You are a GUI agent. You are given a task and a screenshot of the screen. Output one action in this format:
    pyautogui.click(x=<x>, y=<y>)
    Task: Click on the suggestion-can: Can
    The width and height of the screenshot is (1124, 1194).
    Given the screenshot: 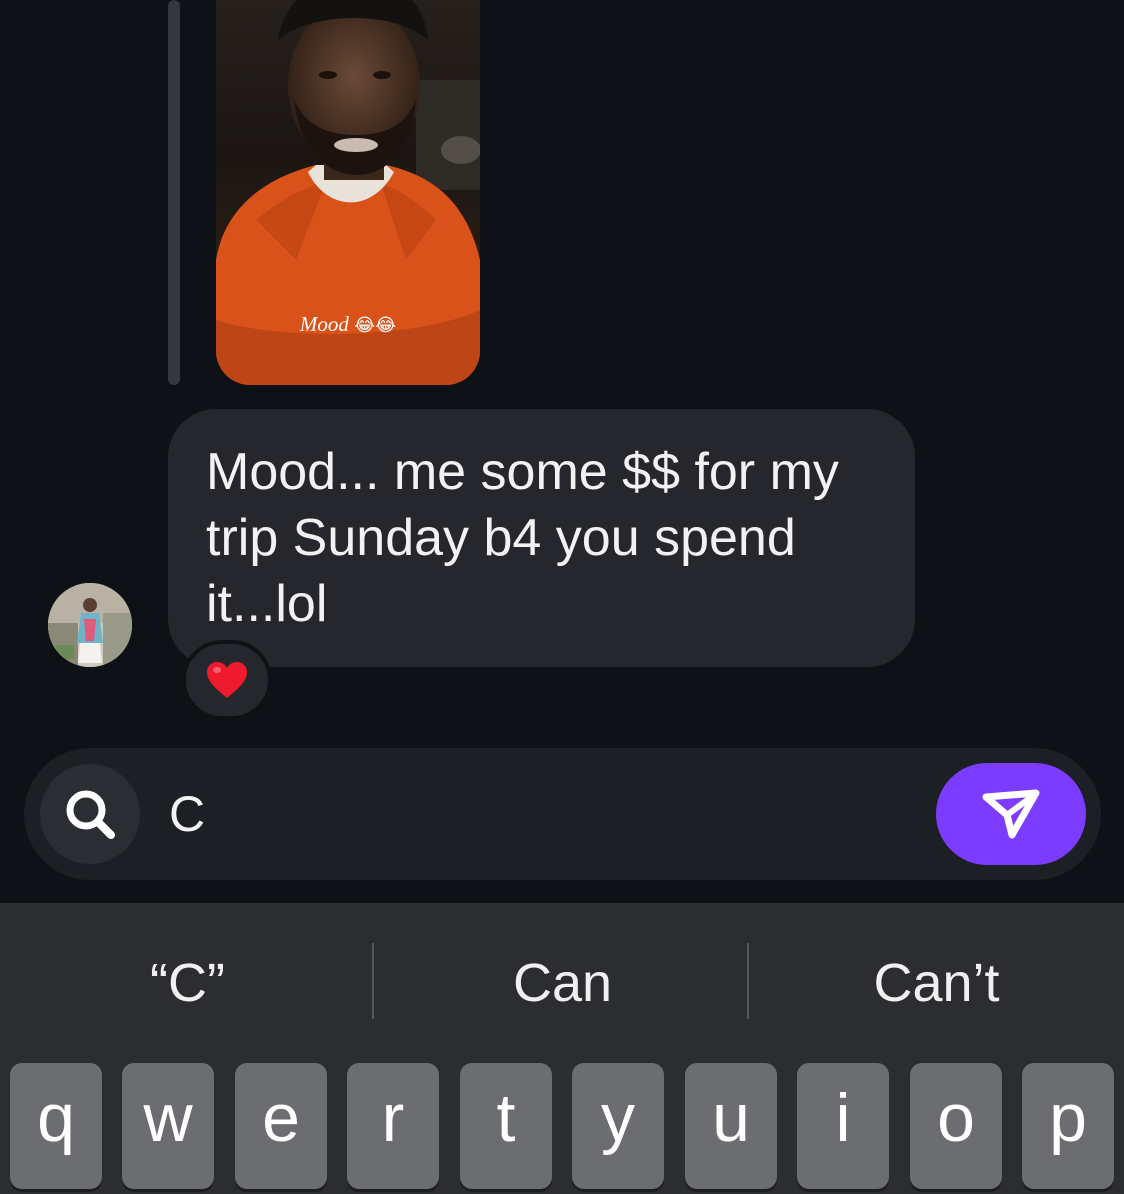 What is the action you would take?
    pyautogui.click(x=562, y=983)
    